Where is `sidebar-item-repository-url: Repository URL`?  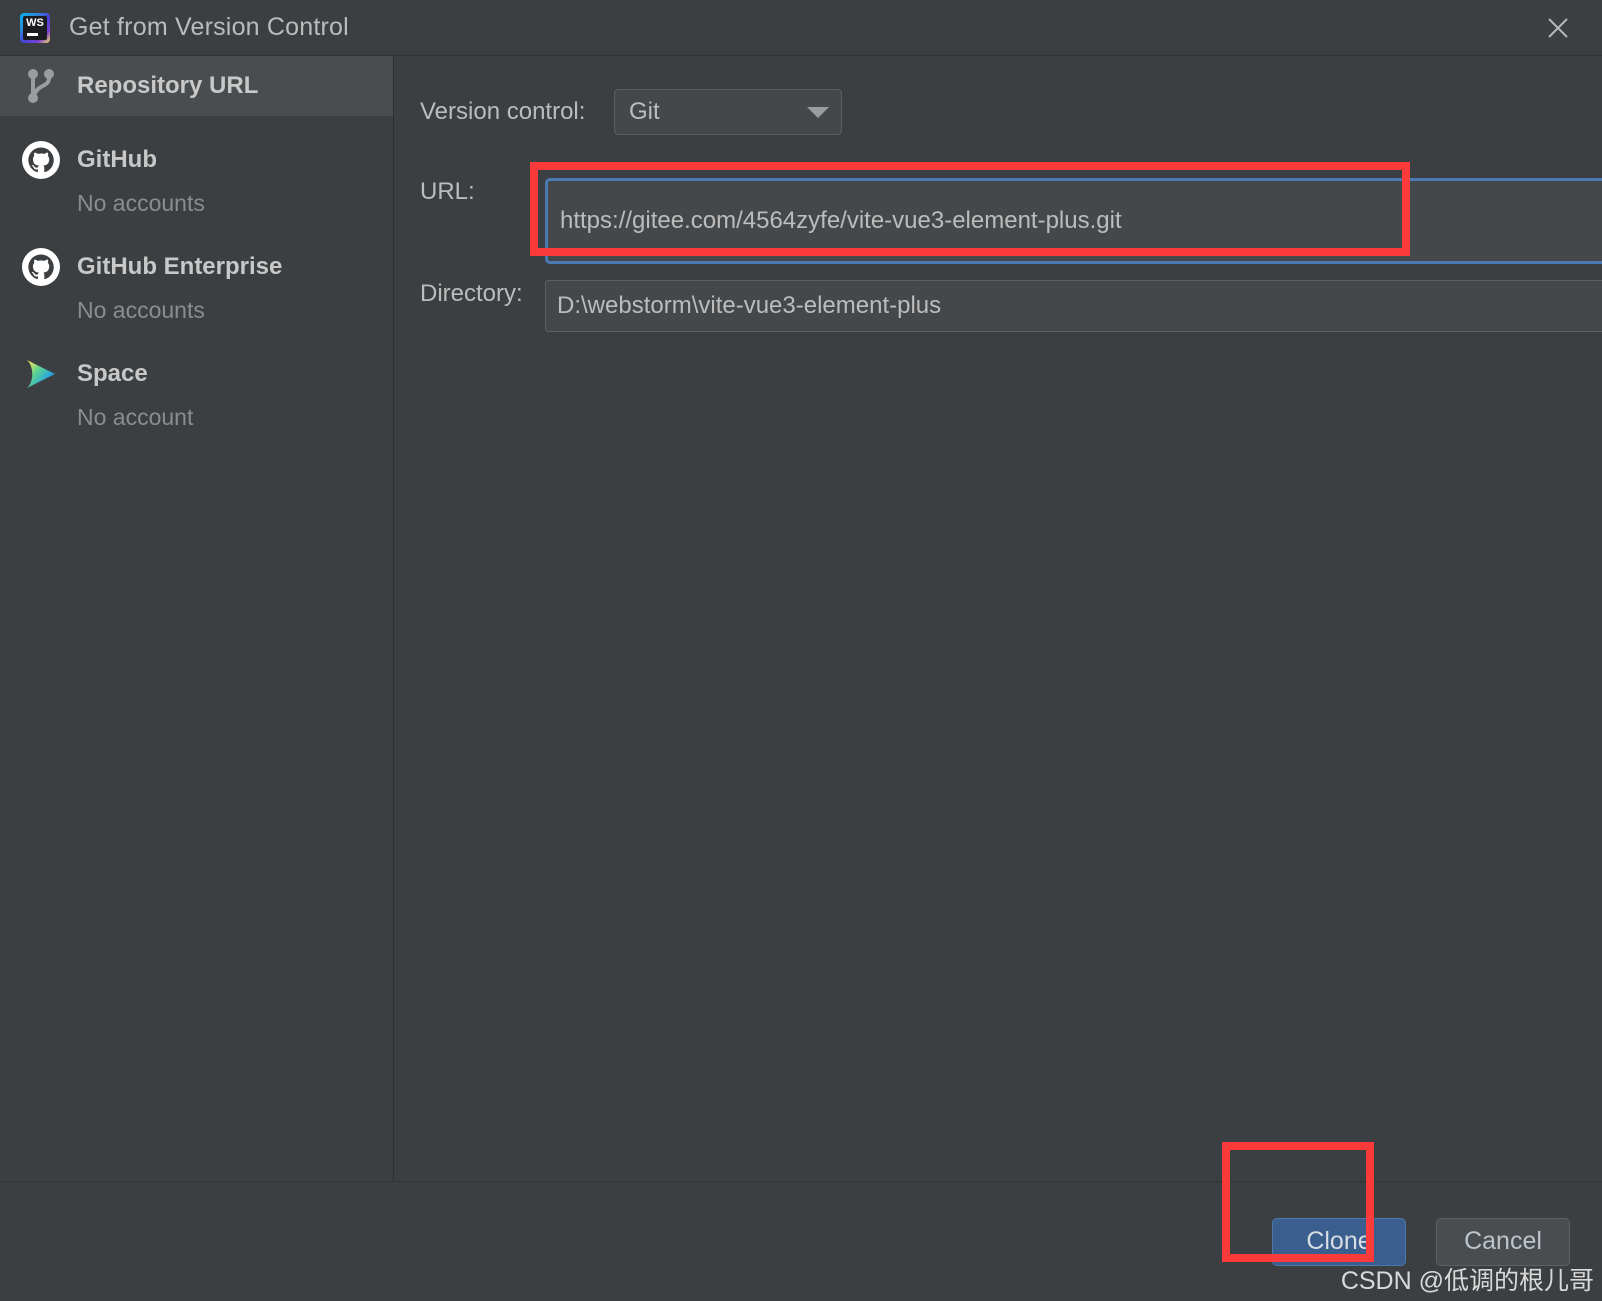
sidebar-item-repository-url: Repository URL is located at coordinates (196, 86).